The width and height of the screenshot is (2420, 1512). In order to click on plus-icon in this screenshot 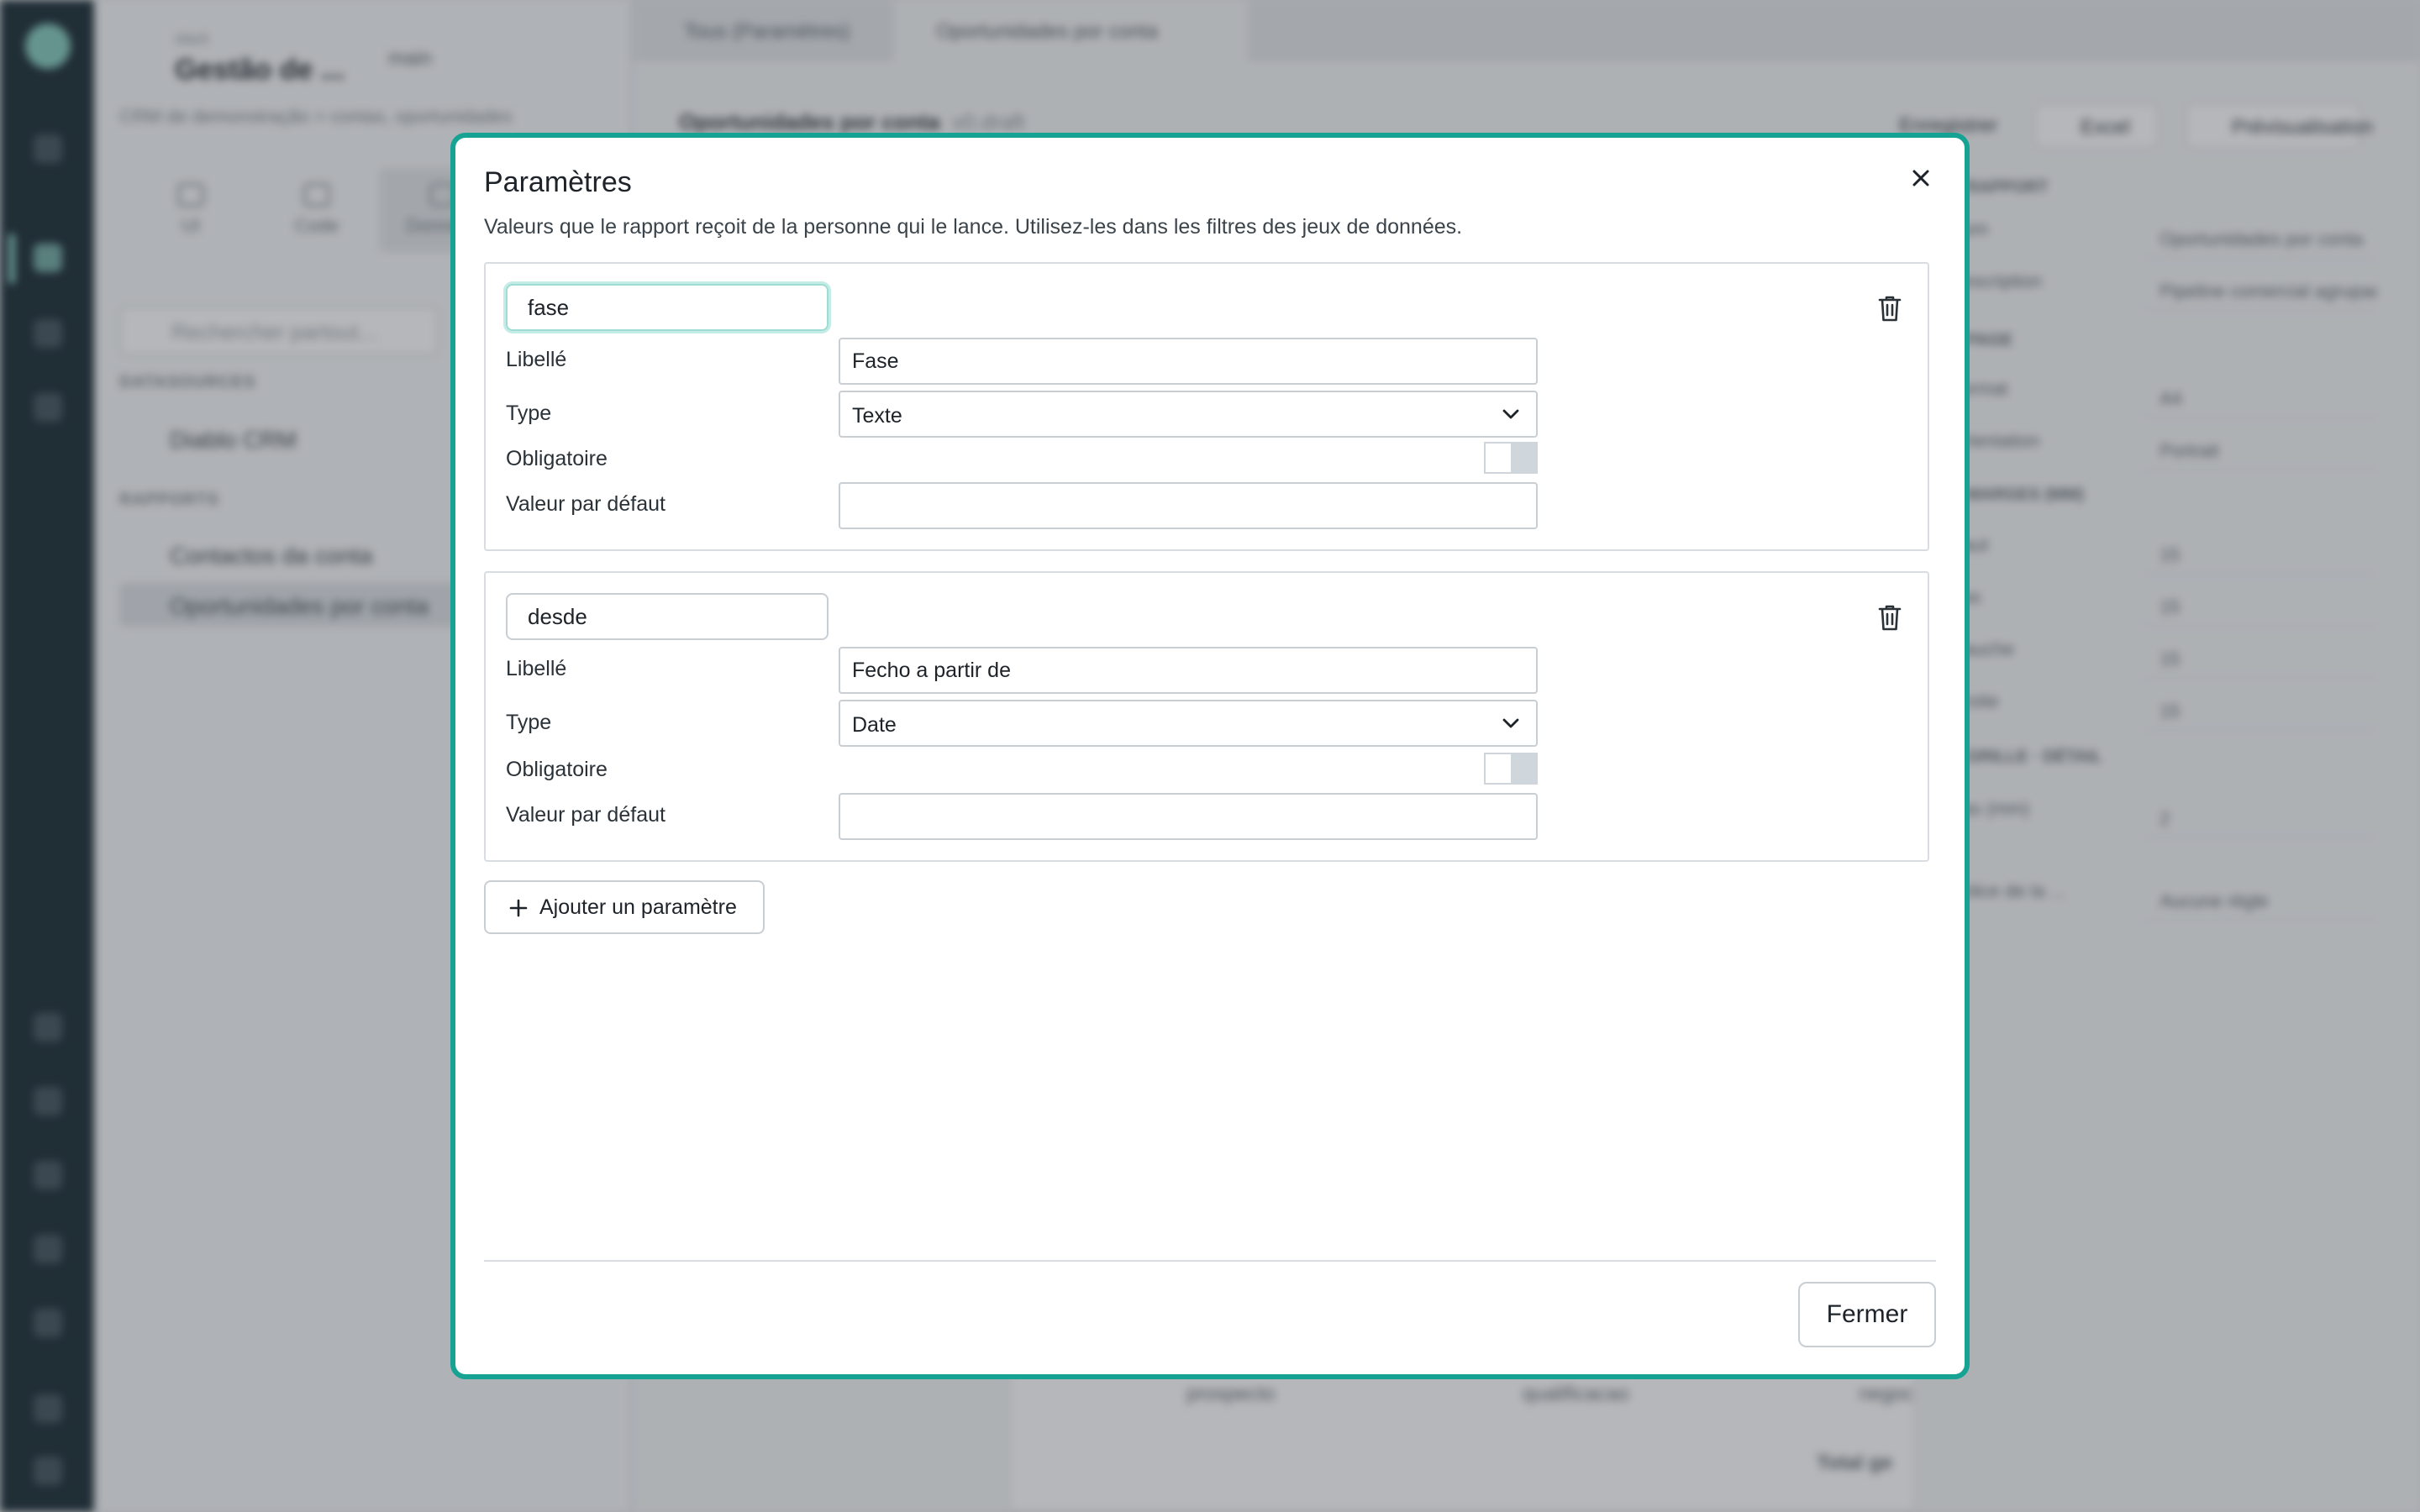, I will do `click(518, 908)`.